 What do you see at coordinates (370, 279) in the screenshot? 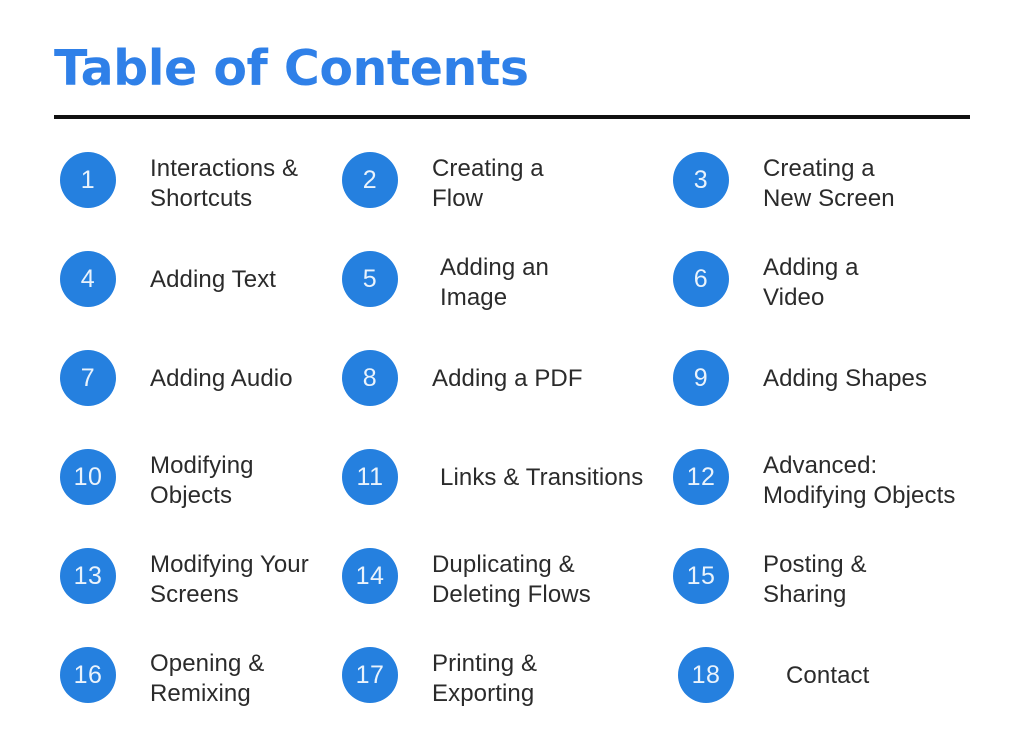
I see `item-number-badge: 5` at bounding box center [370, 279].